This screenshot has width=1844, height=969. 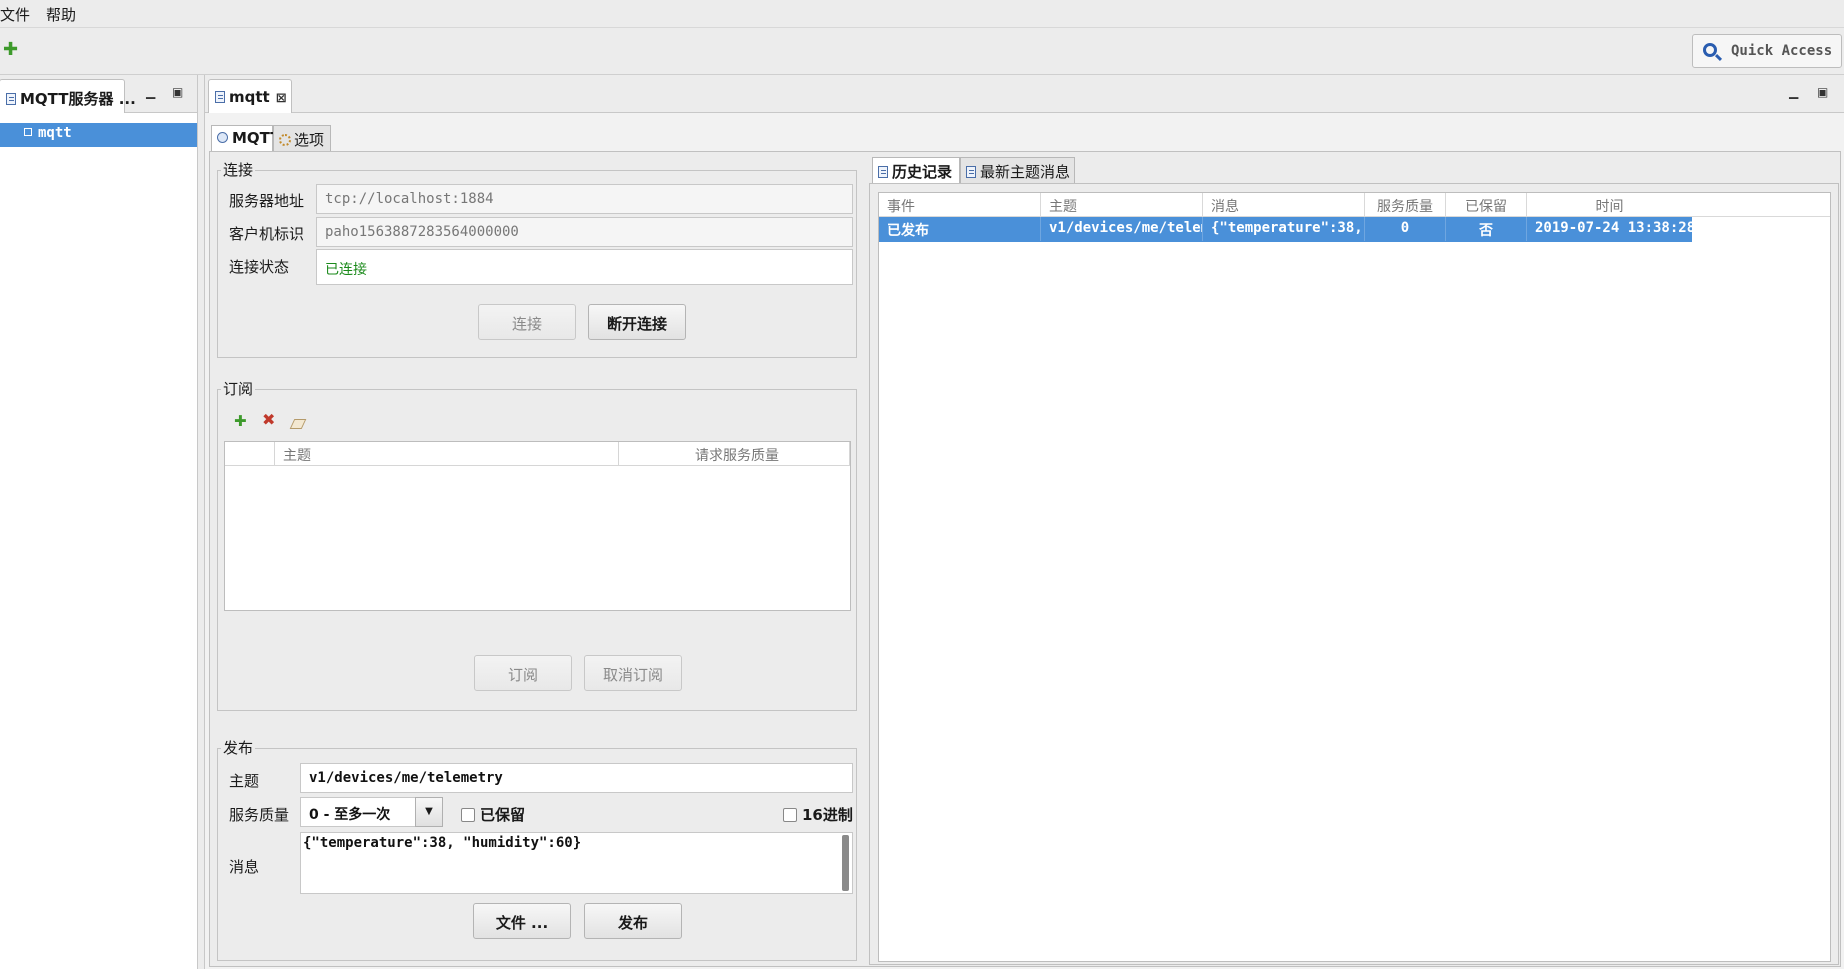 I want to click on hex-label: 16进制, so click(x=827, y=815).